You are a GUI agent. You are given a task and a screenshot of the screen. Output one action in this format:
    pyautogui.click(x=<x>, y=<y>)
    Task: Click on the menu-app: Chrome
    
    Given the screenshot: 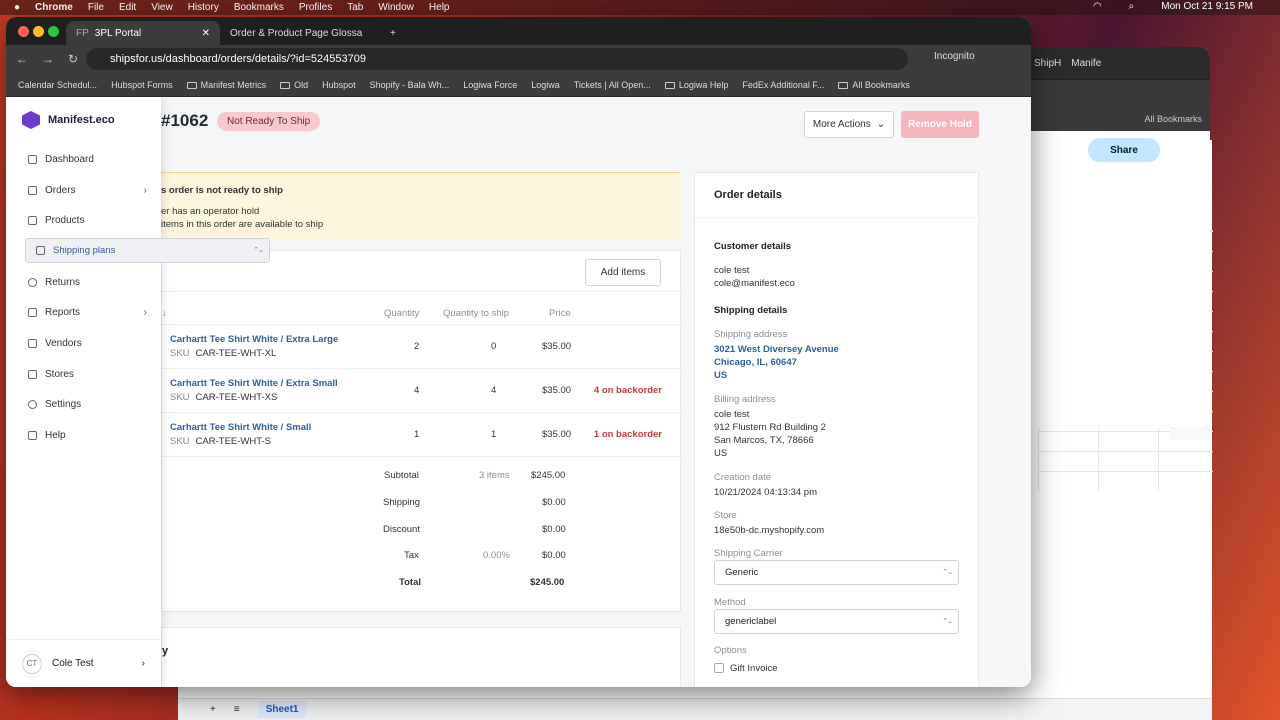 What is the action you would take?
    pyautogui.click(x=54, y=7)
    